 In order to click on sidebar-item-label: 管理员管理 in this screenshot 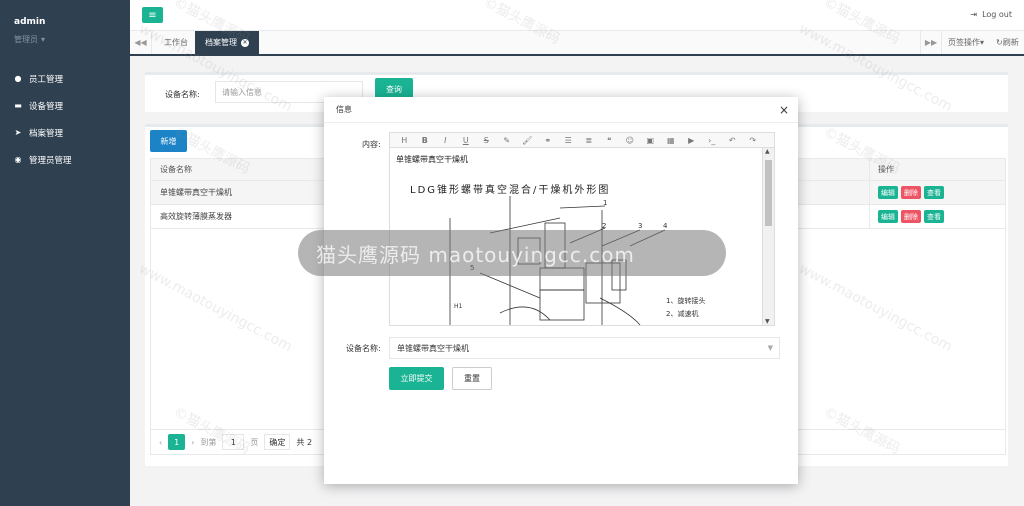, I will do `click(50, 160)`.